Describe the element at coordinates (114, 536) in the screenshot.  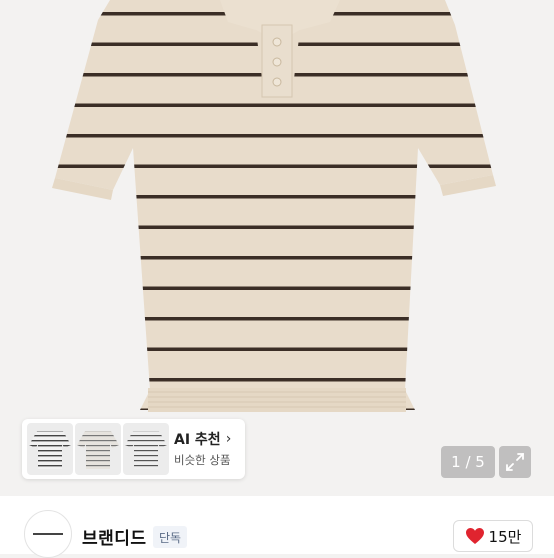
I see `brand-name: 브랜디드` at that location.